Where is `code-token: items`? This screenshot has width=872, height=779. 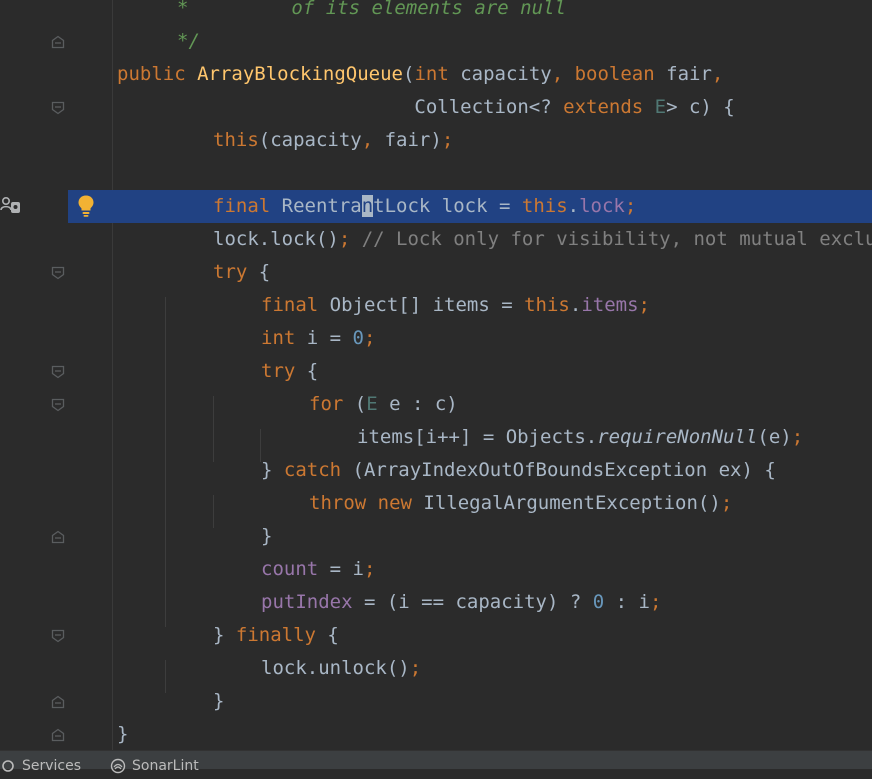 code-token: items is located at coordinates (610, 305).